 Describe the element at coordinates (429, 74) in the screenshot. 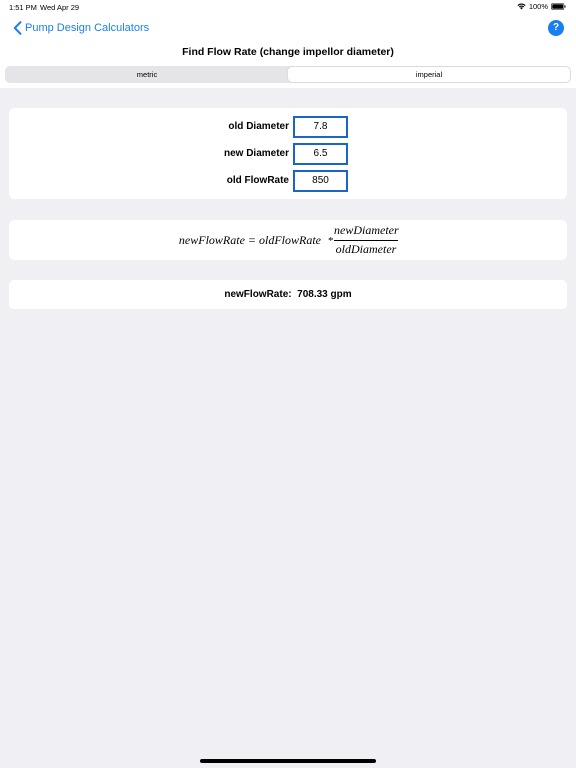

I see `segment-imperial: imperial` at that location.